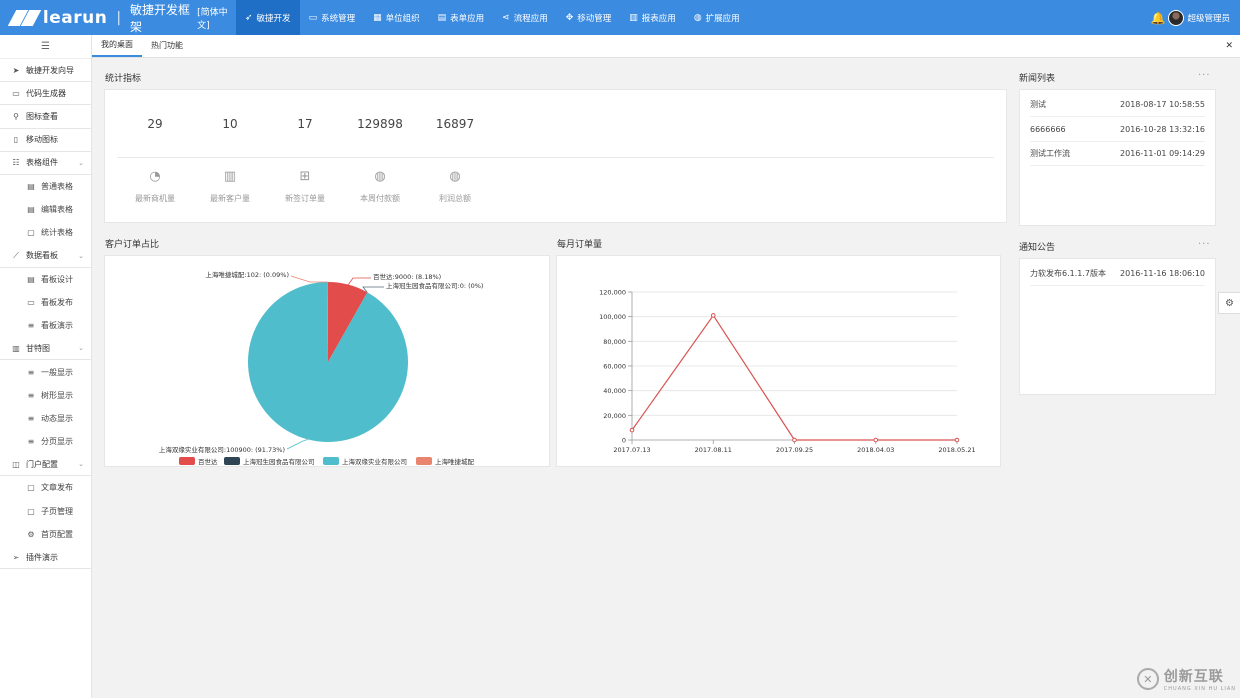 The width and height of the screenshot is (1240, 698). Describe the element at coordinates (402, 18) in the screenshot. I see `nav-item-label: 单位组织` at that location.